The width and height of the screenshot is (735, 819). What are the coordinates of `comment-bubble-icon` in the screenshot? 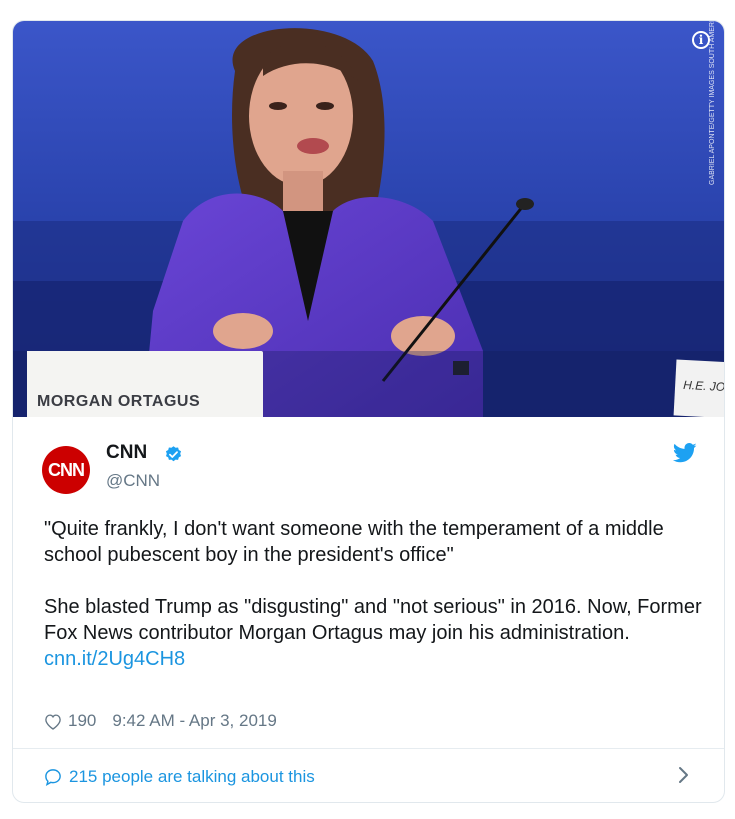 It's located at (53, 777).